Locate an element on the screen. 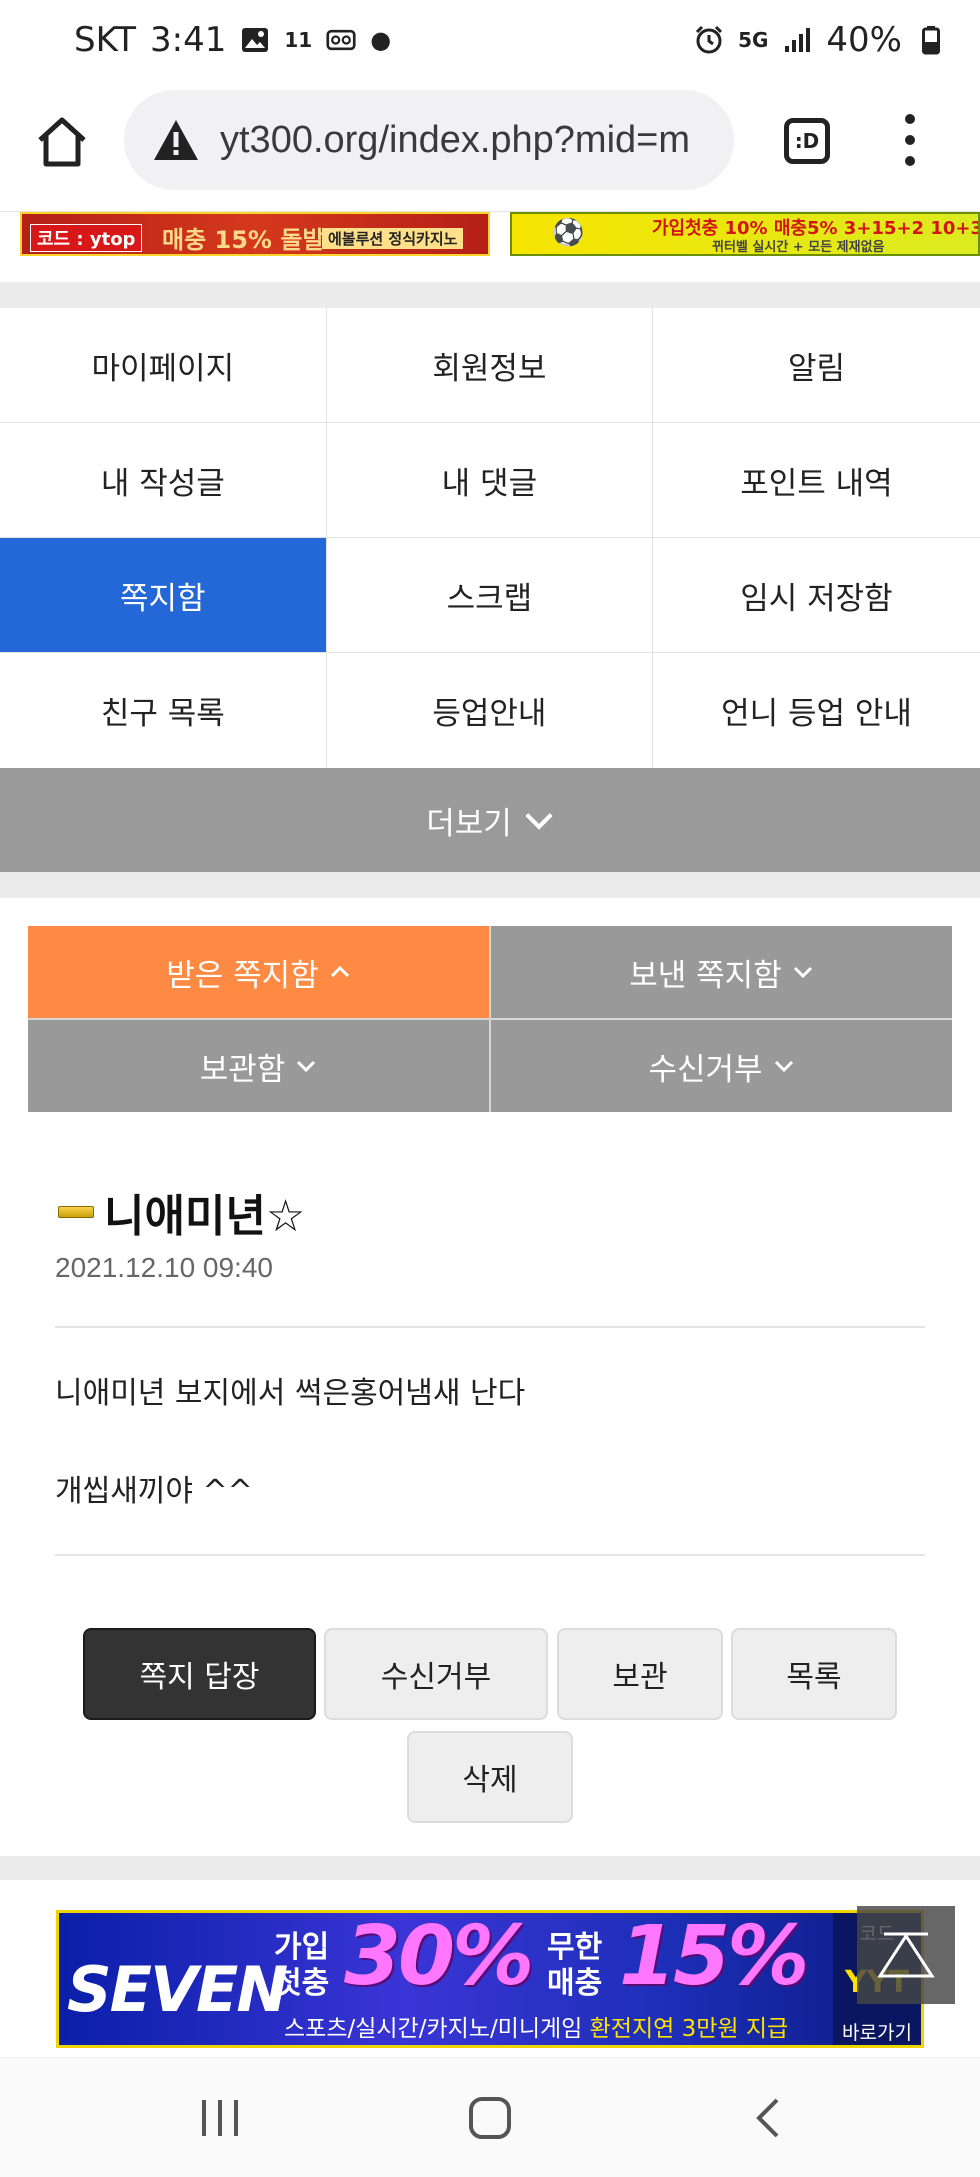 The image size is (980, 2177). gallery-icon is located at coordinates (255, 40).